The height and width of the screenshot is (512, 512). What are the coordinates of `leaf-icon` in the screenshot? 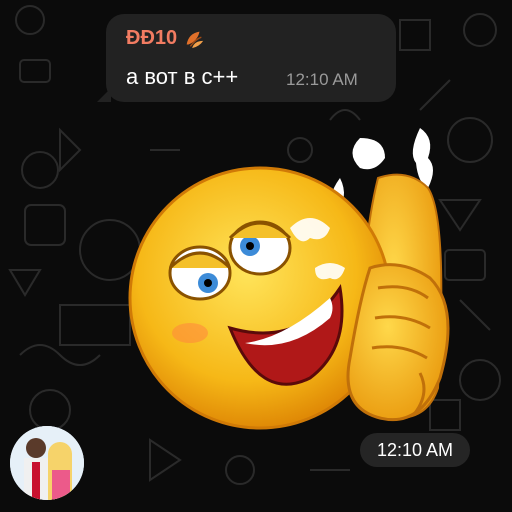 It's located at (195, 39).